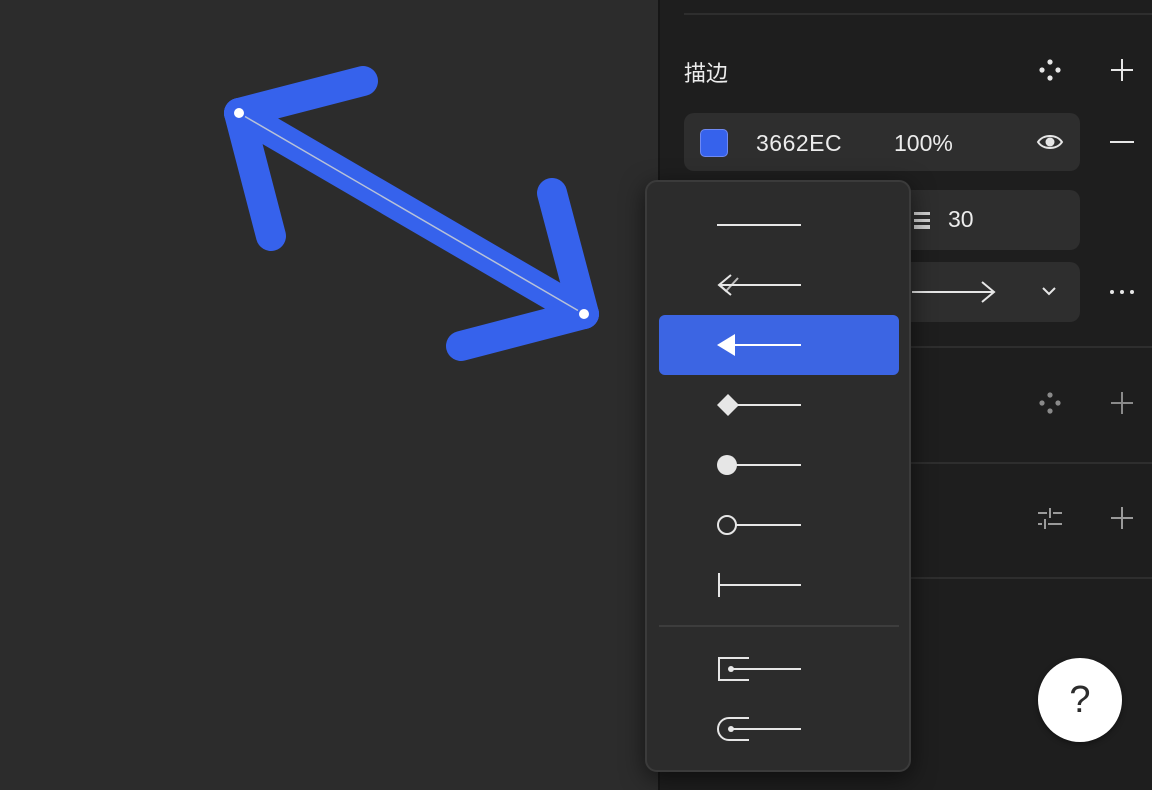 Image resolution: width=1152 pixels, height=790 pixels. What do you see at coordinates (759, 405) in the screenshot?
I see `diamond-icon` at bounding box center [759, 405].